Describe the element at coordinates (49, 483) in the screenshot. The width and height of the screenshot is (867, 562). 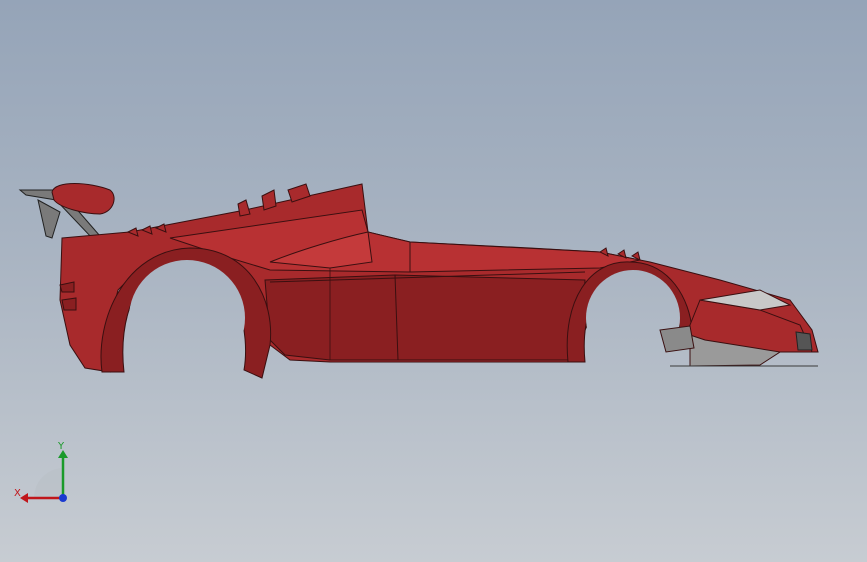
I see `triad-plane-icon` at that location.